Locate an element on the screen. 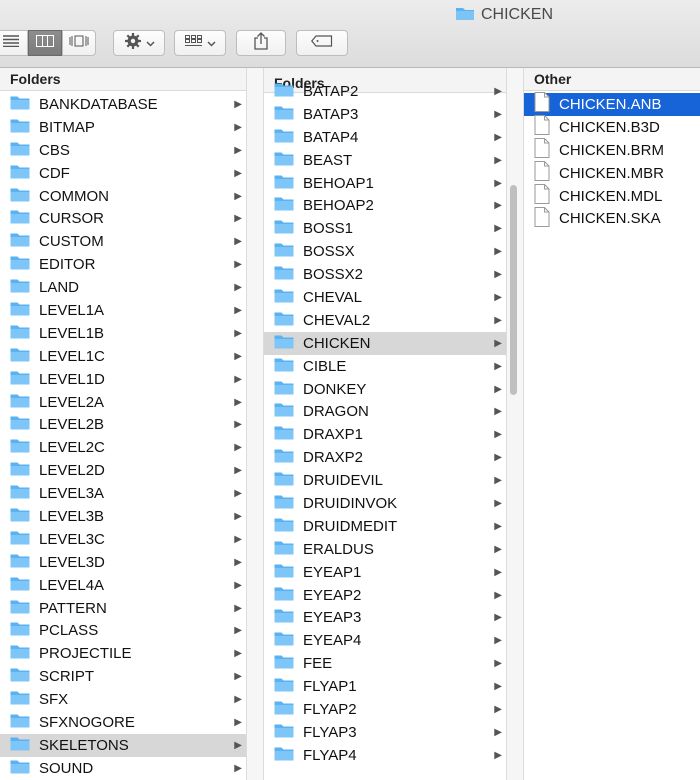 This screenshot has height=780, width=700. folder-item: LEVEL1C ▶ is located at coordinates (123, 356).